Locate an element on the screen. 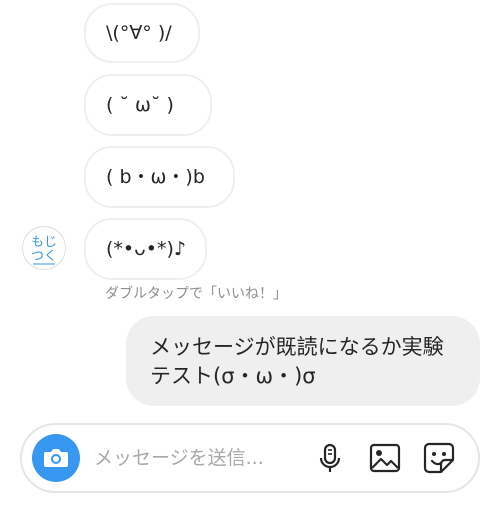 This screenshot has width=500, height=514. received-message-bubble: \(°∀° )/ is located at coordinates (142, 33).